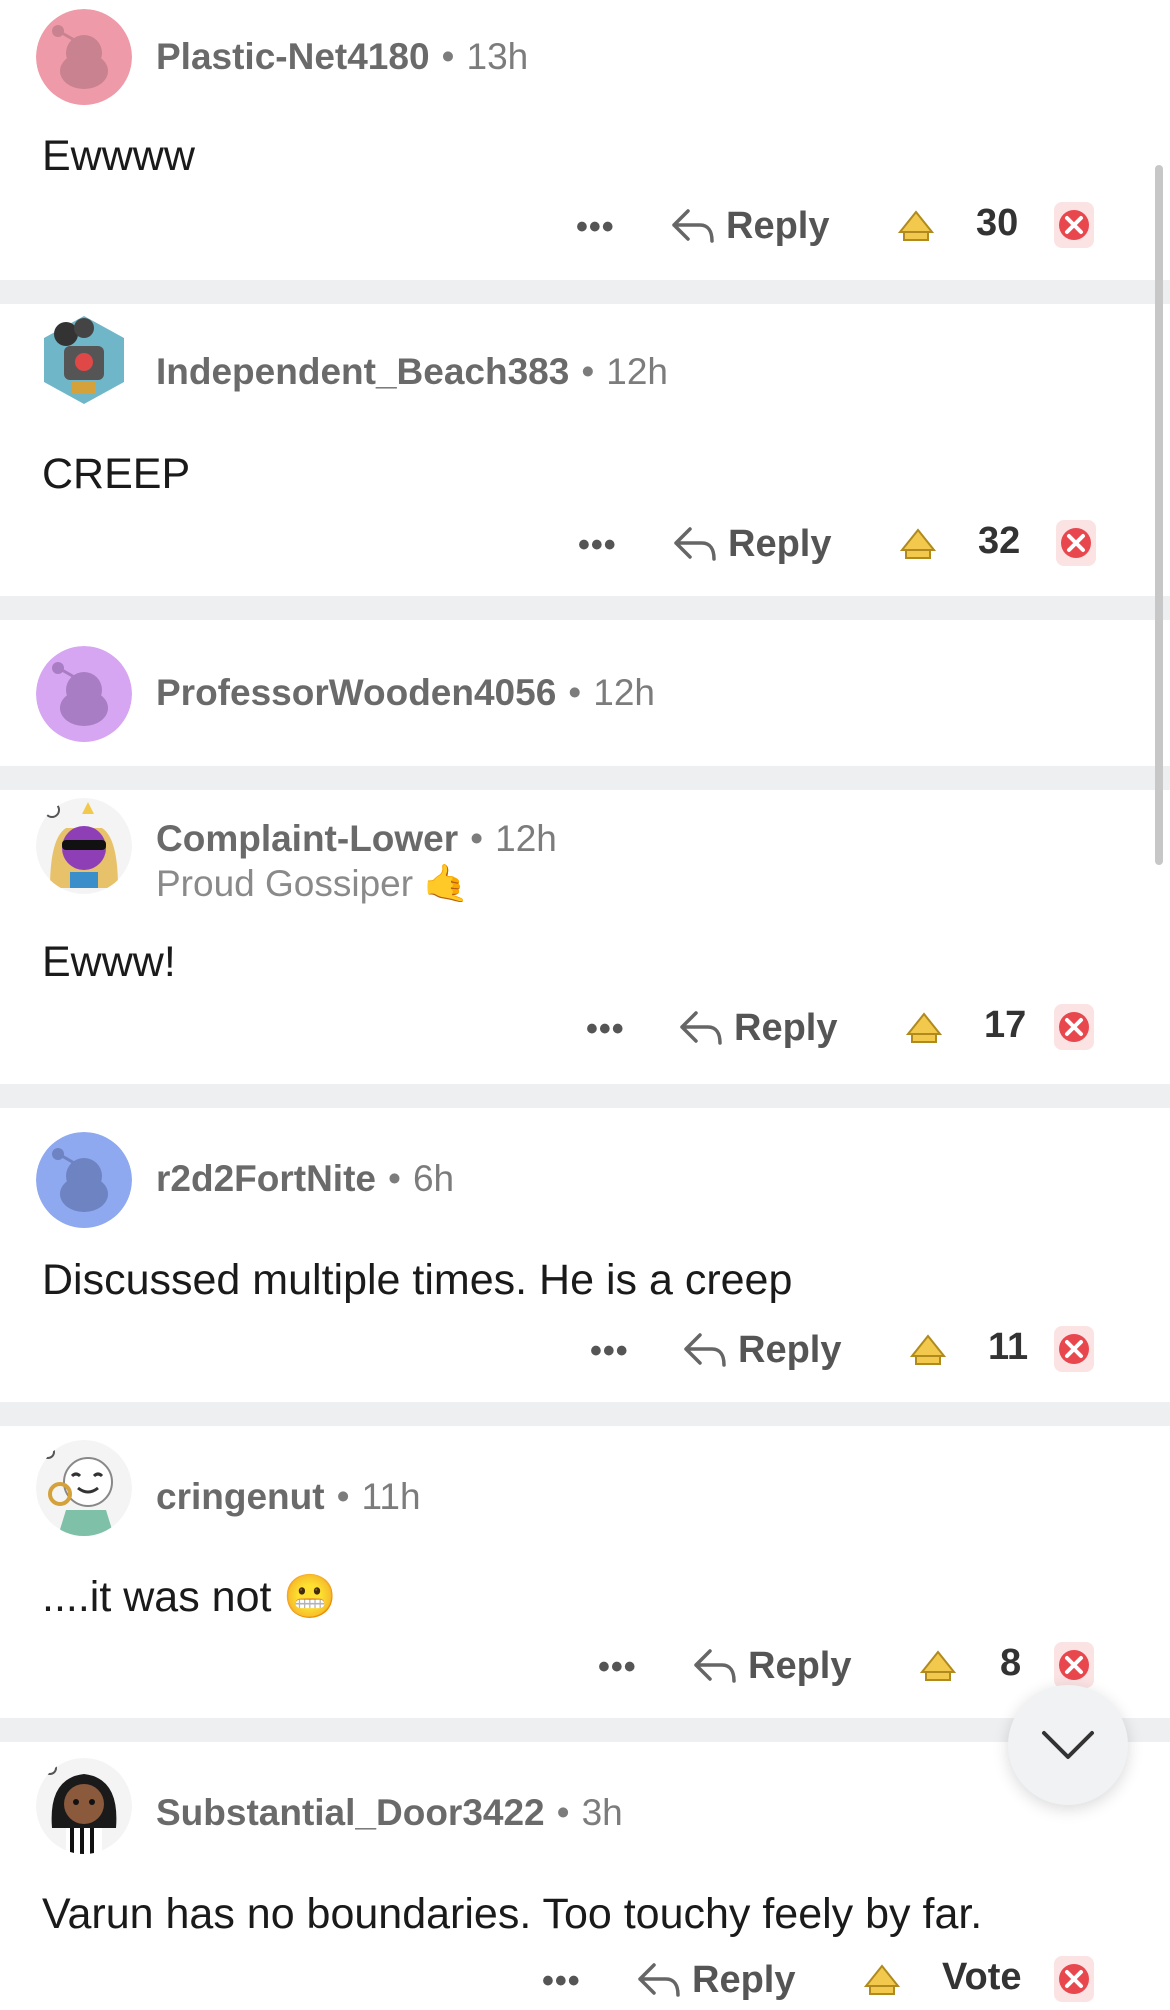 This screenshot has width=1170, height=2010. Describe the element at coordinates (157, 1597) in the screenshot. I see `comment-text-content: ....it was not` at that location.